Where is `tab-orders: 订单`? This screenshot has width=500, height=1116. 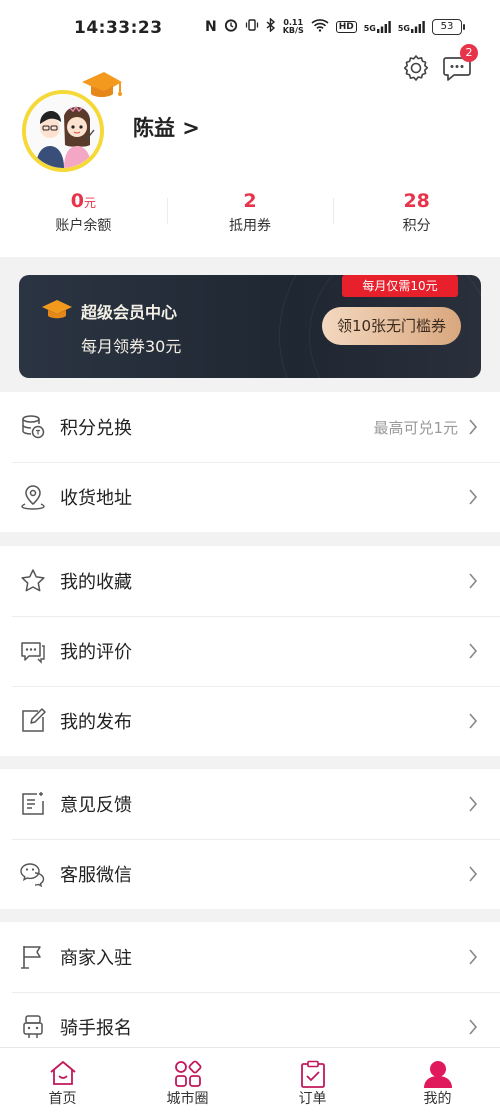
tab-orders: 订单 is located at coordinates (312, 1082).